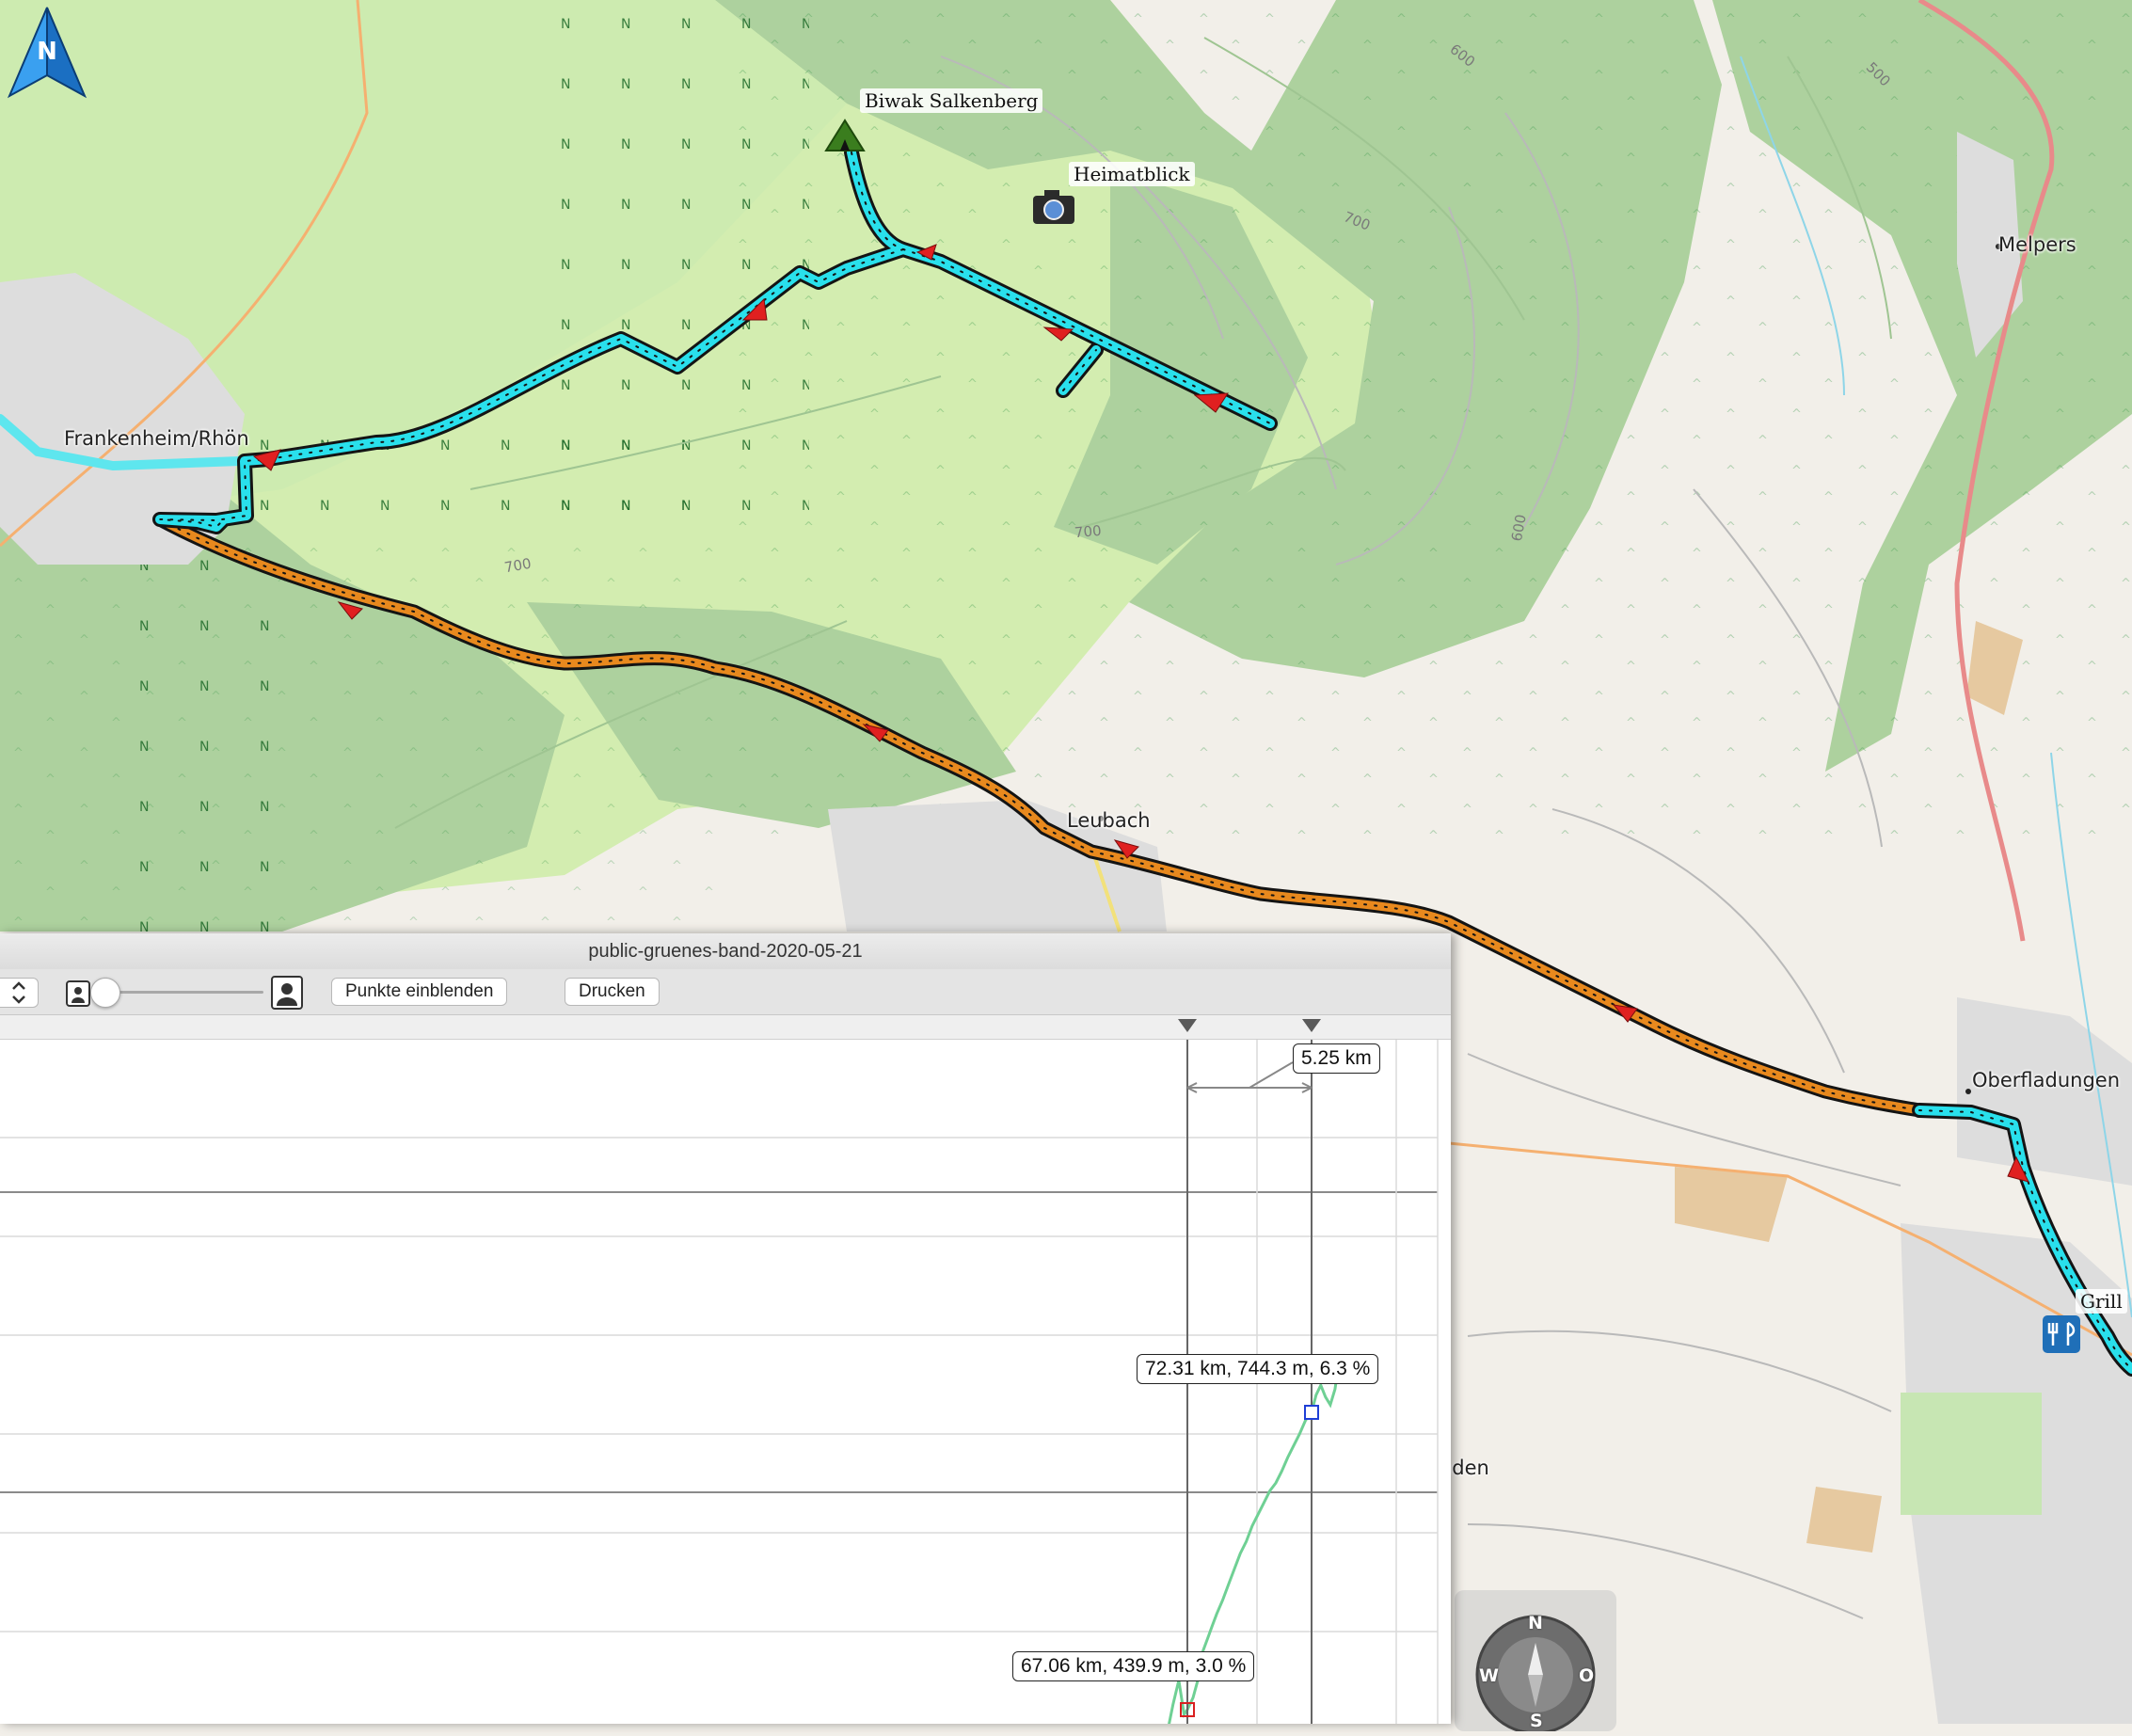  What do you see at coordinates (2101, 1301) in the screenshot?
I see `poi-label-grill: Grill` at bounding box center [2101, 1301].